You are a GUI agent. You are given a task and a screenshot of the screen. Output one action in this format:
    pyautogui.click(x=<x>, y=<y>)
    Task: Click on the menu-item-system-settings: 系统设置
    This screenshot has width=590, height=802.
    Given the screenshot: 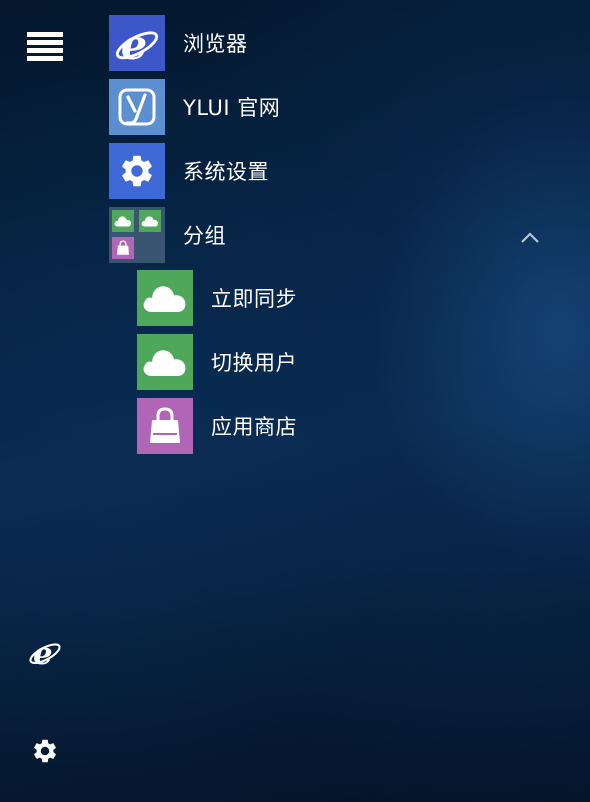 What is the action you would take?
    pyautogui.click(x=189, y=171)
    